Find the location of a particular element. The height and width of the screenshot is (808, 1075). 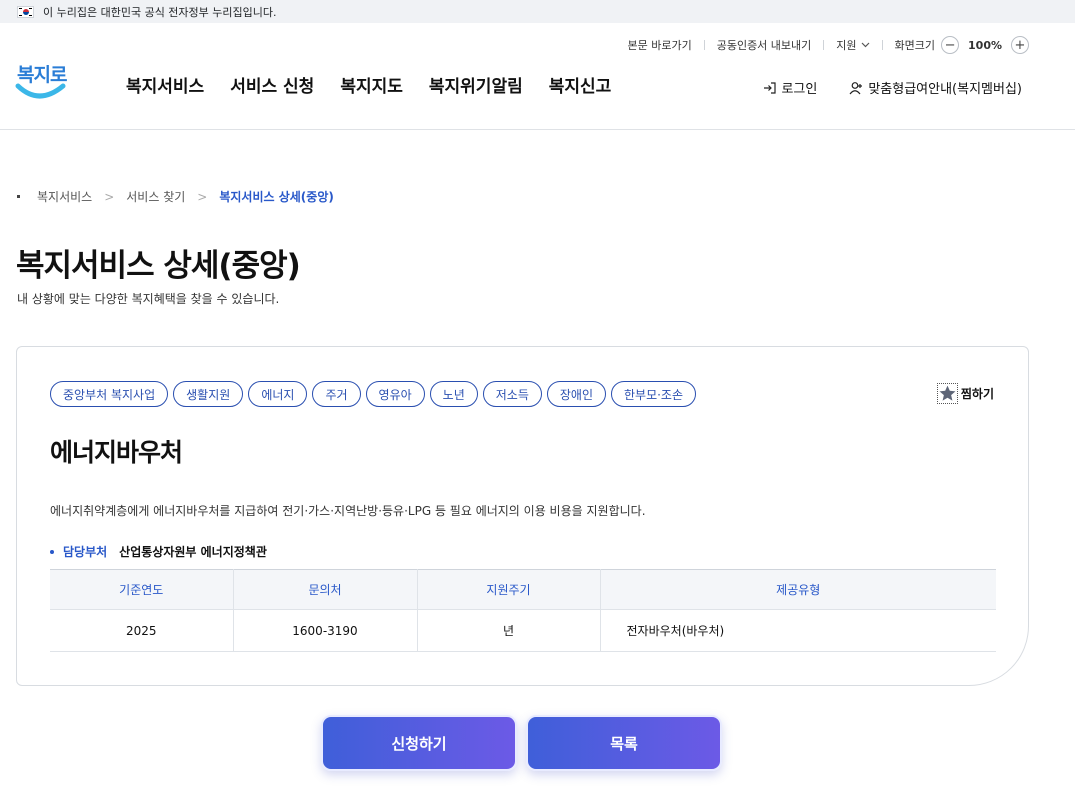

department-value: 산업통상자원부 에너지정책관 is located at coordinates (193, 552).